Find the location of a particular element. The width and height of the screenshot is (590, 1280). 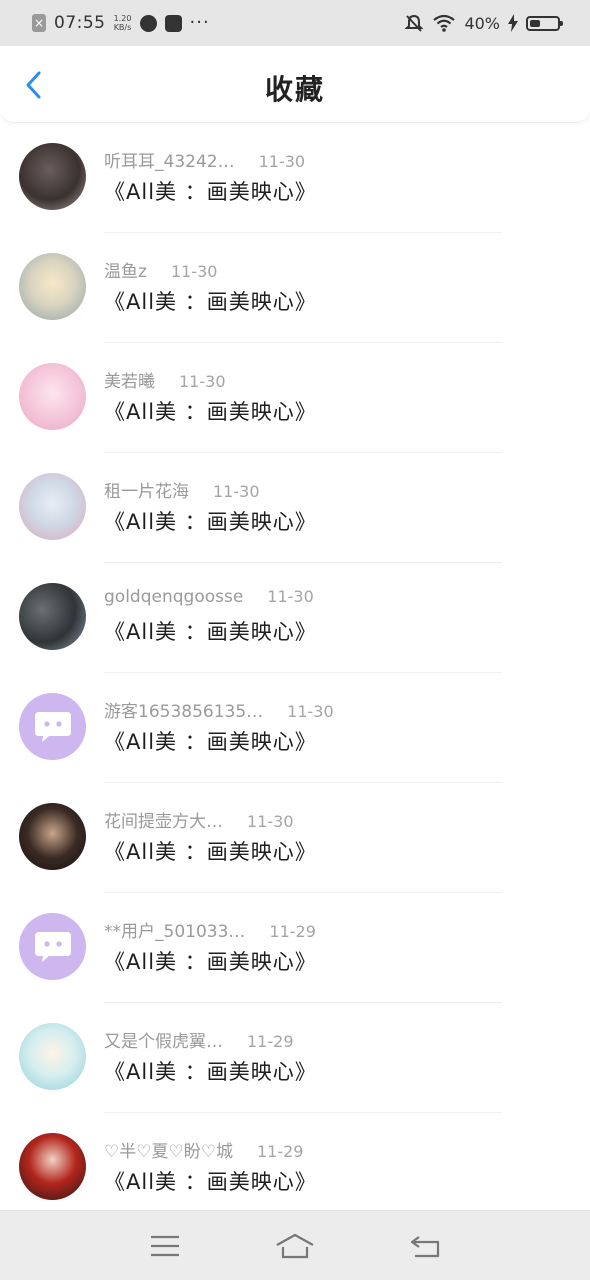

item-meta: 听耳耳_43242… 11-30 is located at coordinates (204, 159).